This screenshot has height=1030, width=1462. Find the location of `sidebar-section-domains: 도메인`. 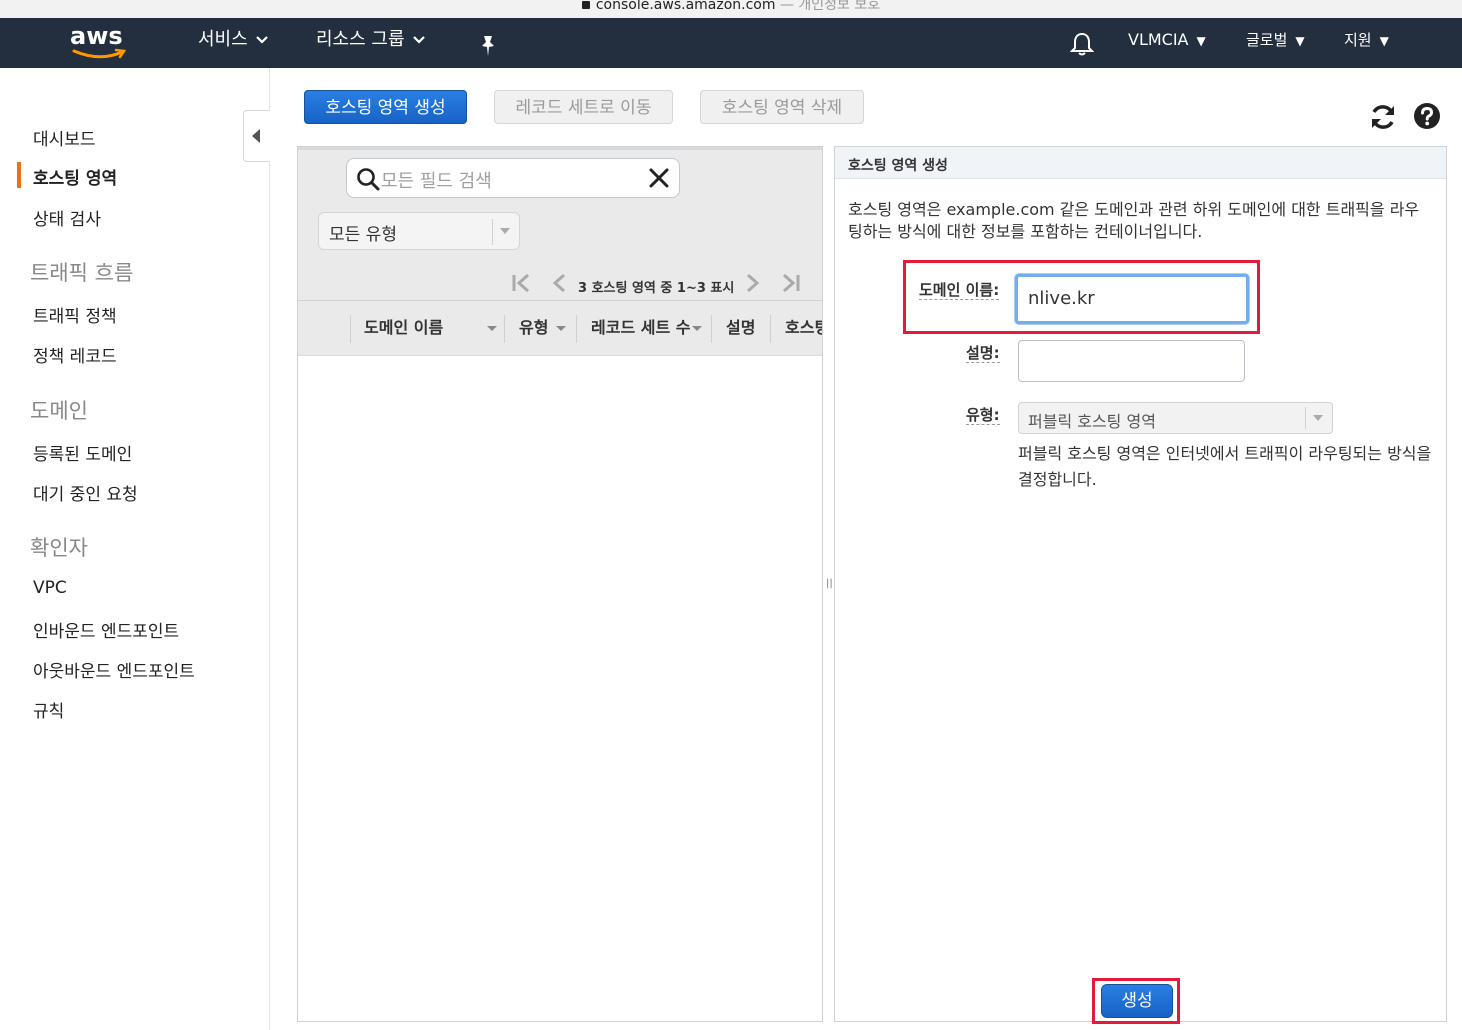

sidebar-section-domains: 도메인 is located at coordinates (59, 411).